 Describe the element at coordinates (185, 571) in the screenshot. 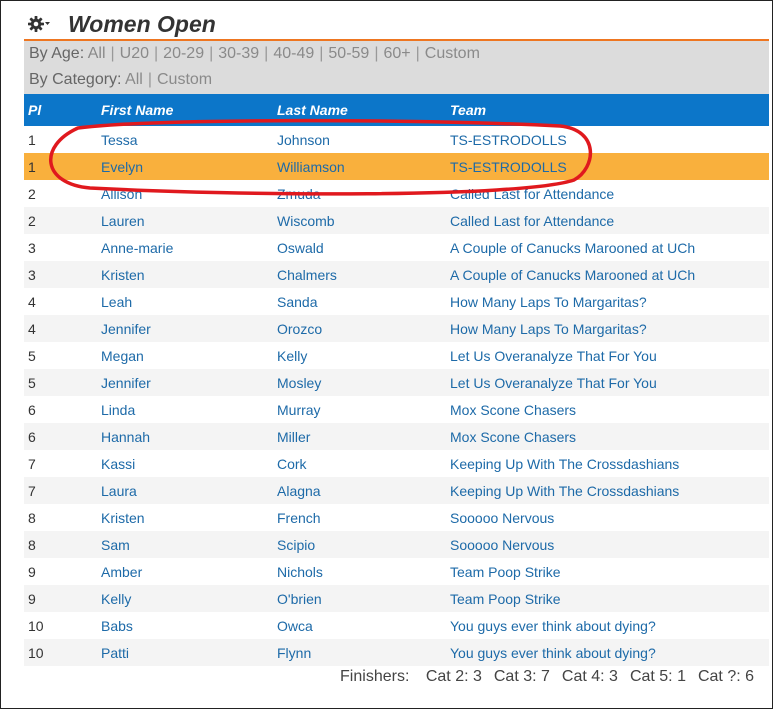

I see `table-cell: Amber` at that location.